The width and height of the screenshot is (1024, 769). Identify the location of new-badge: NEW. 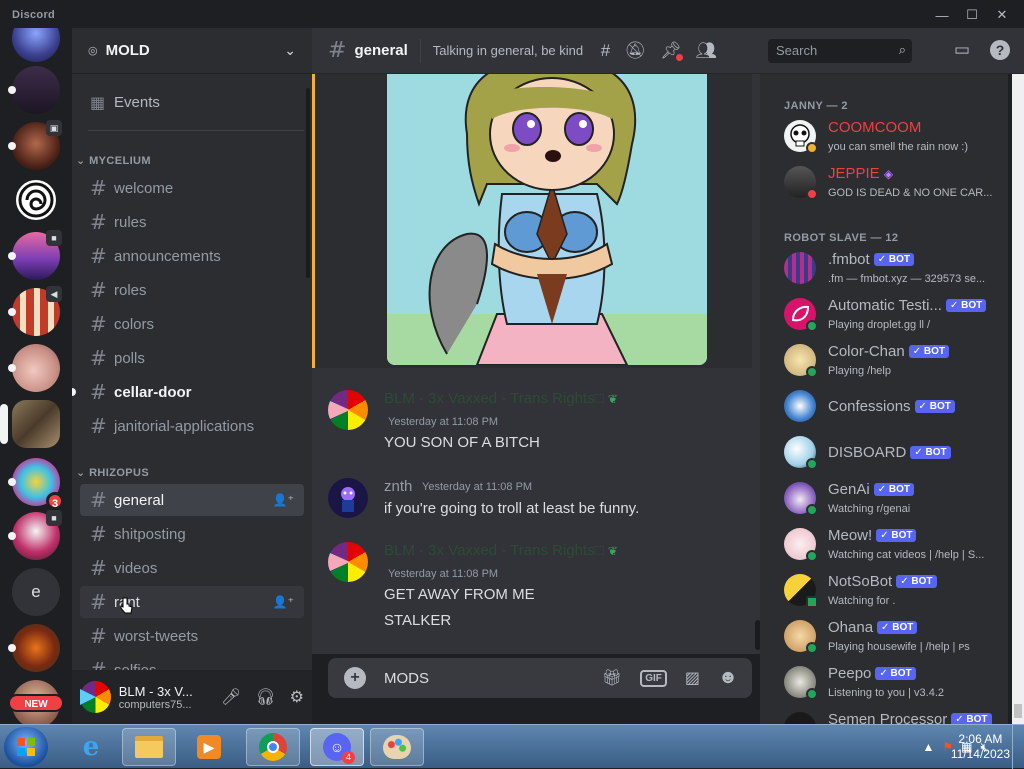
(36, 703).